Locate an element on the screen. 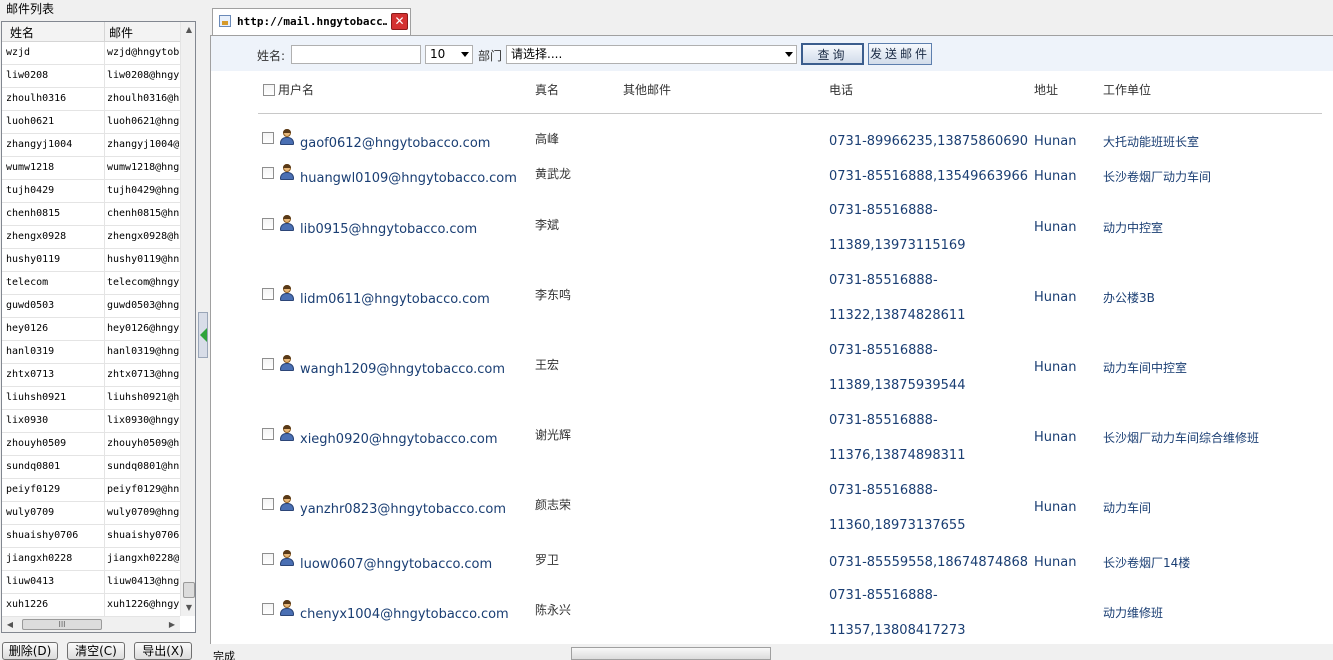  grid-cell-name: hey0126 is located at coordinates (27, 328).